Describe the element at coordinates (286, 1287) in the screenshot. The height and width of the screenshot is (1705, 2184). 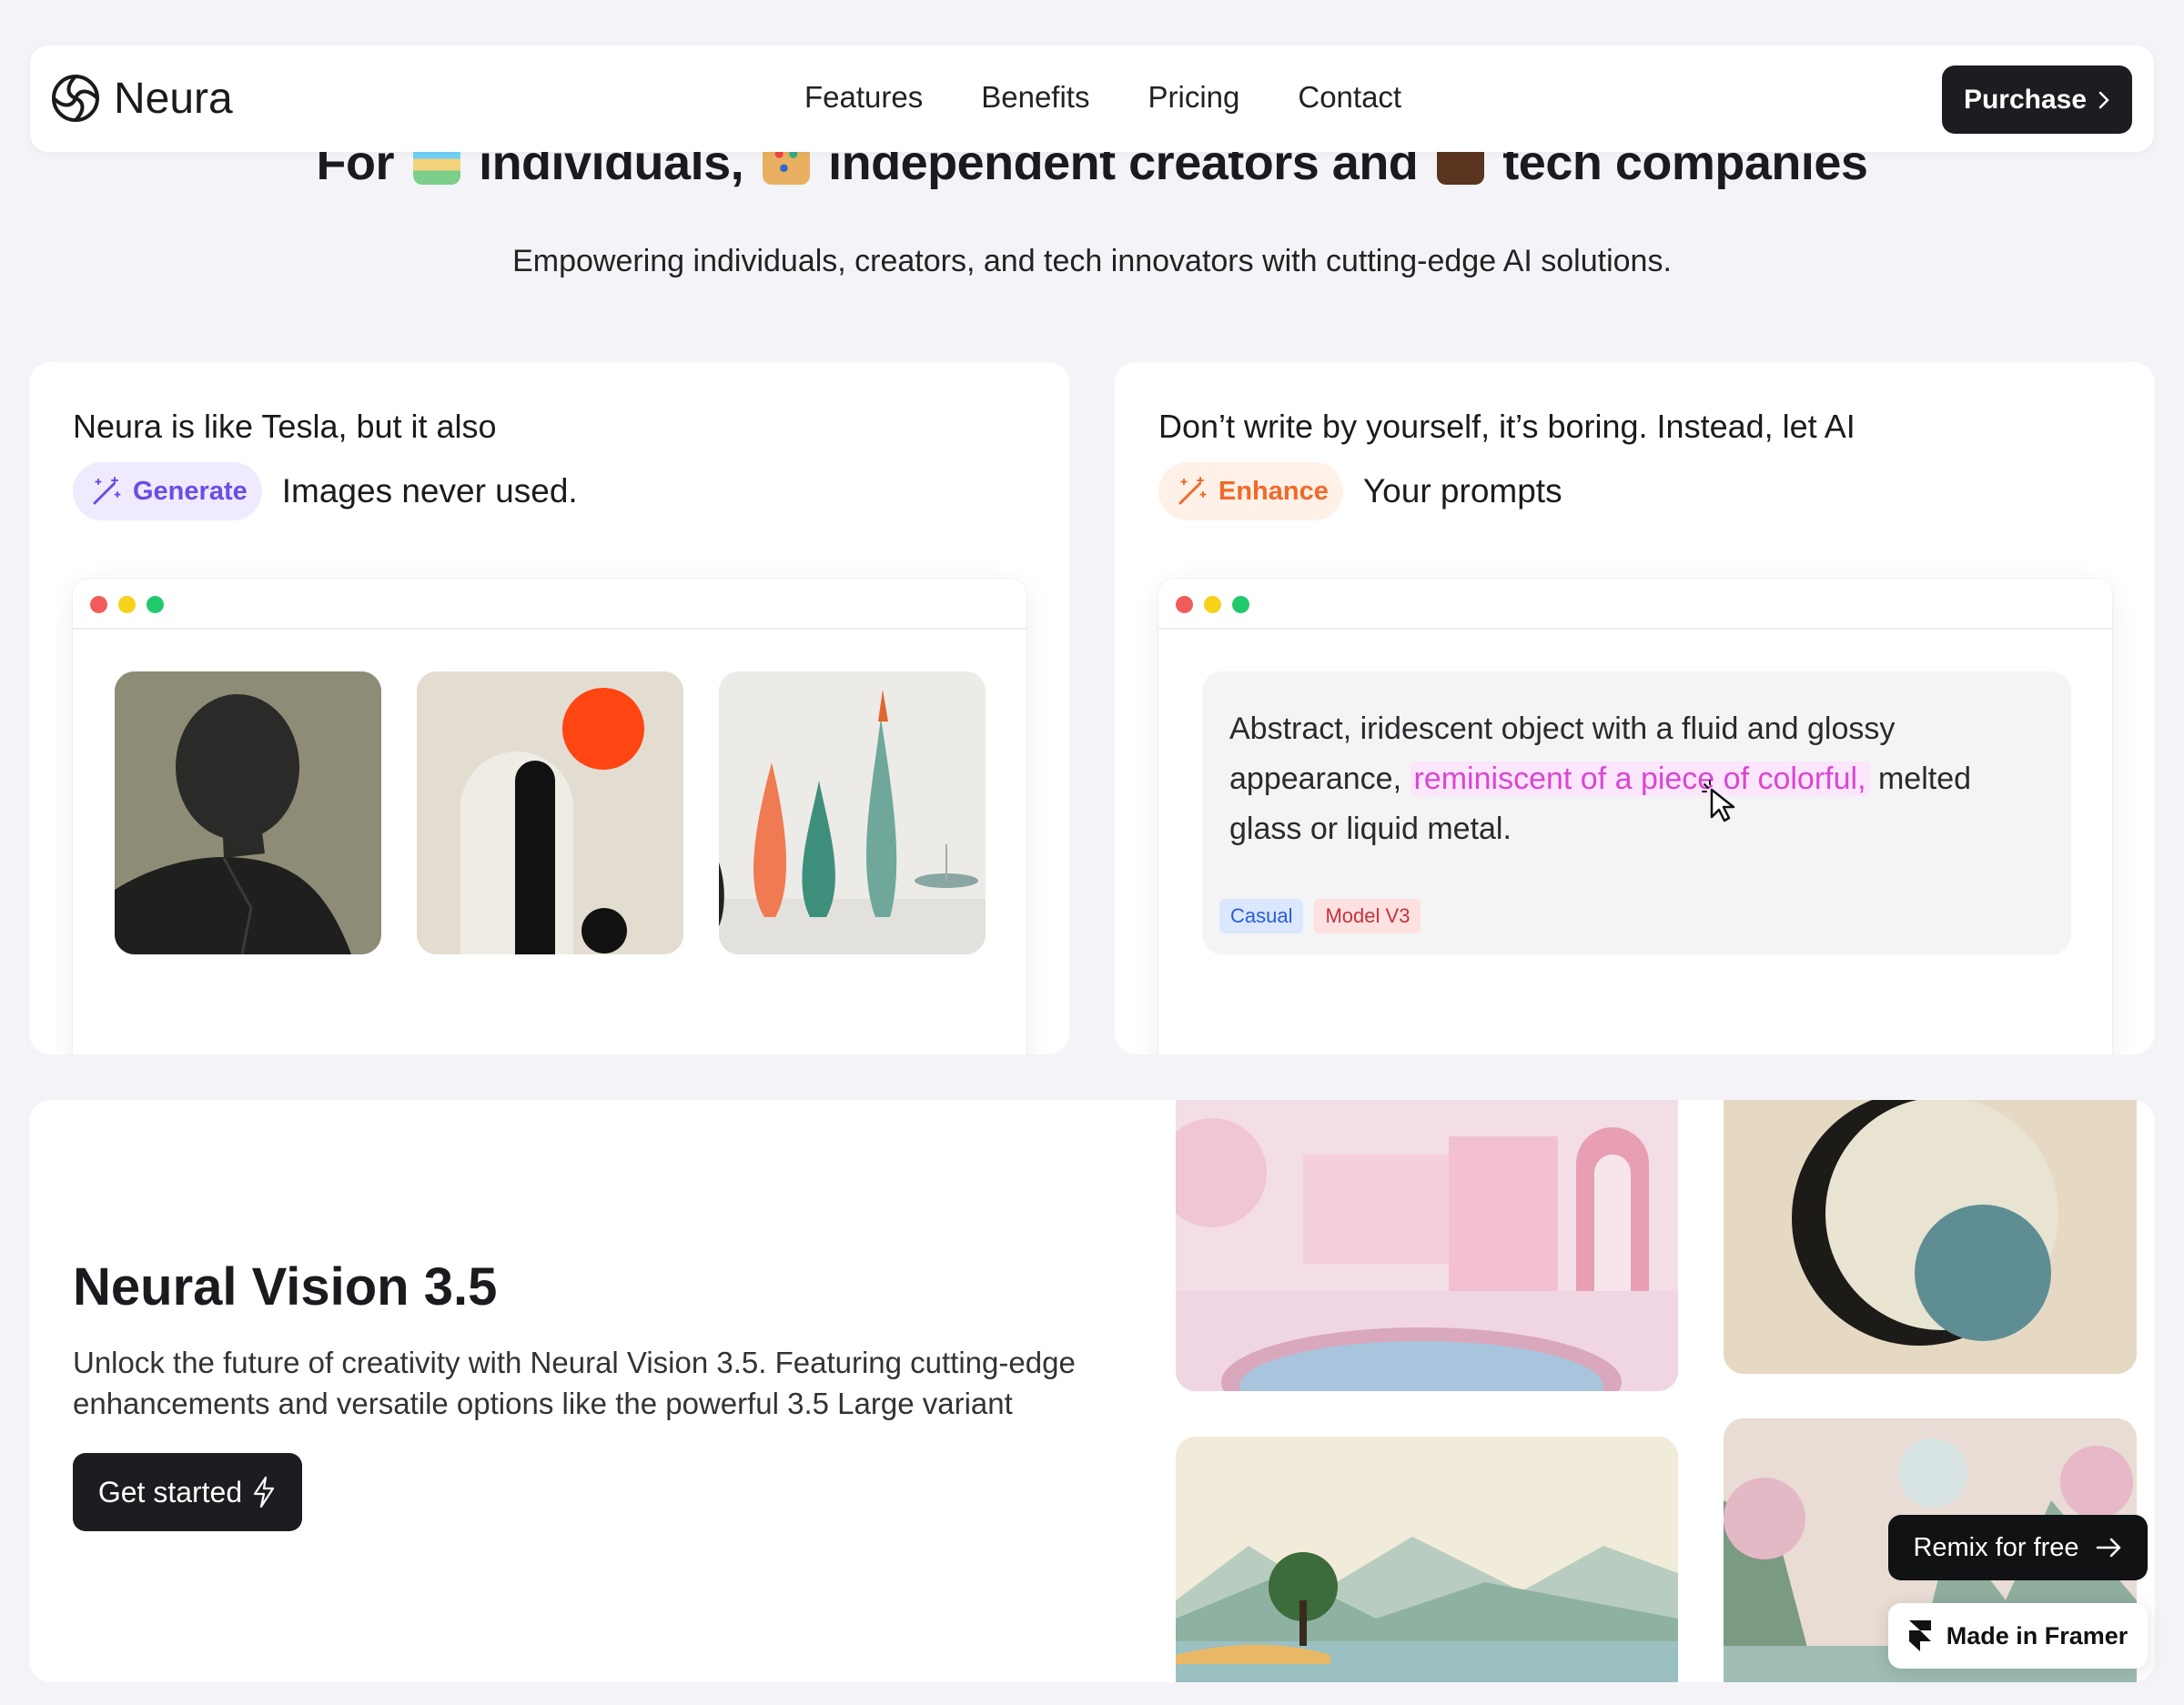
I see `vision-title: Neural Vision 3.5` at that location.